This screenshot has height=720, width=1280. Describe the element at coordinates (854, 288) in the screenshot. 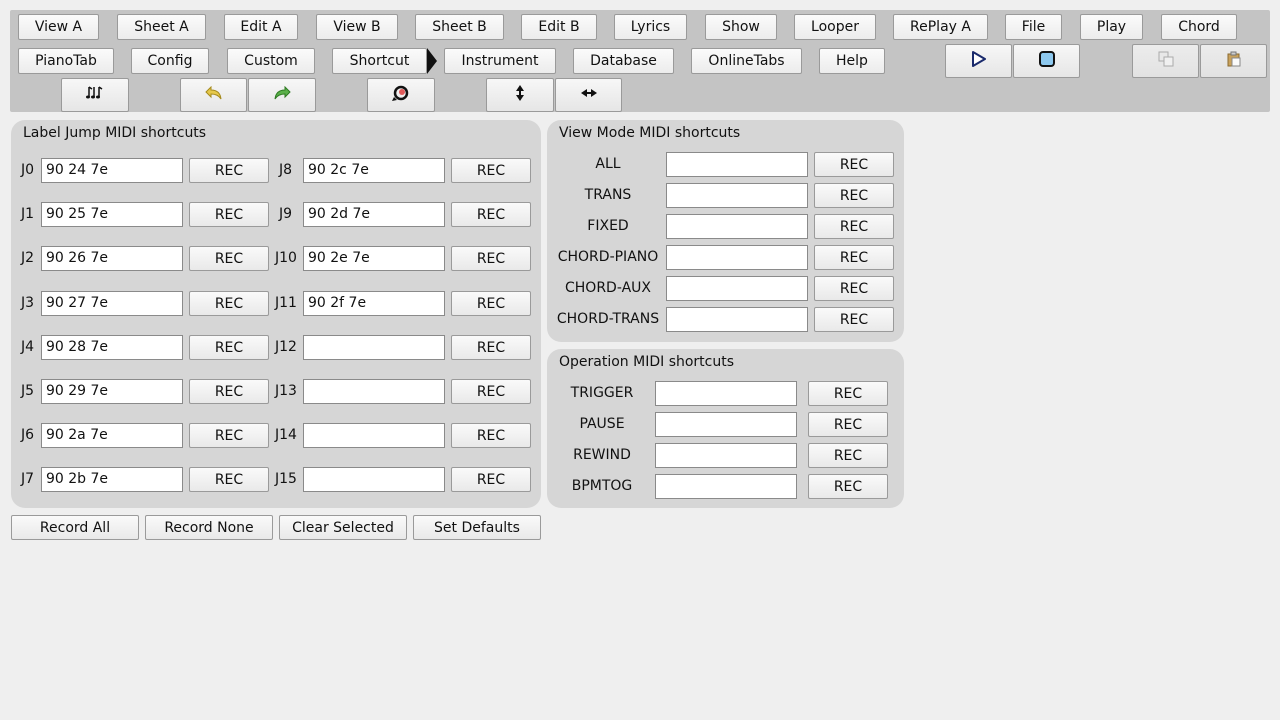

I see `view-rec-chord-aux: REC` at that location.